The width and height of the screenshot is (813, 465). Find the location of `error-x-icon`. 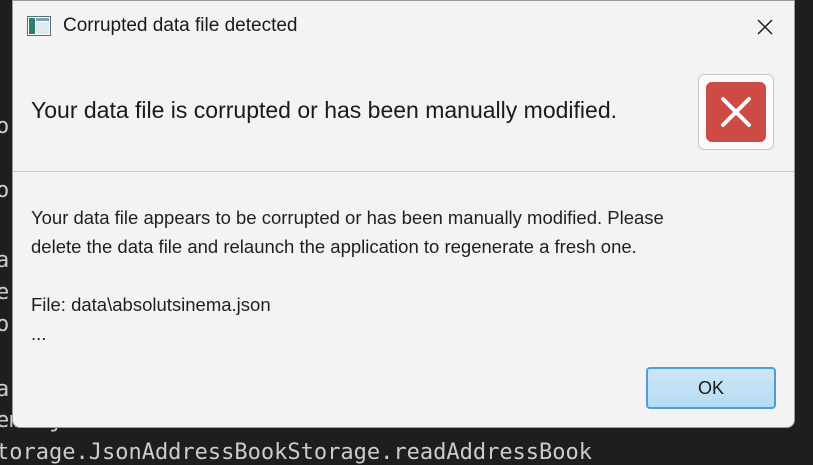

error-x-icon is located at coordinates (736, 112).